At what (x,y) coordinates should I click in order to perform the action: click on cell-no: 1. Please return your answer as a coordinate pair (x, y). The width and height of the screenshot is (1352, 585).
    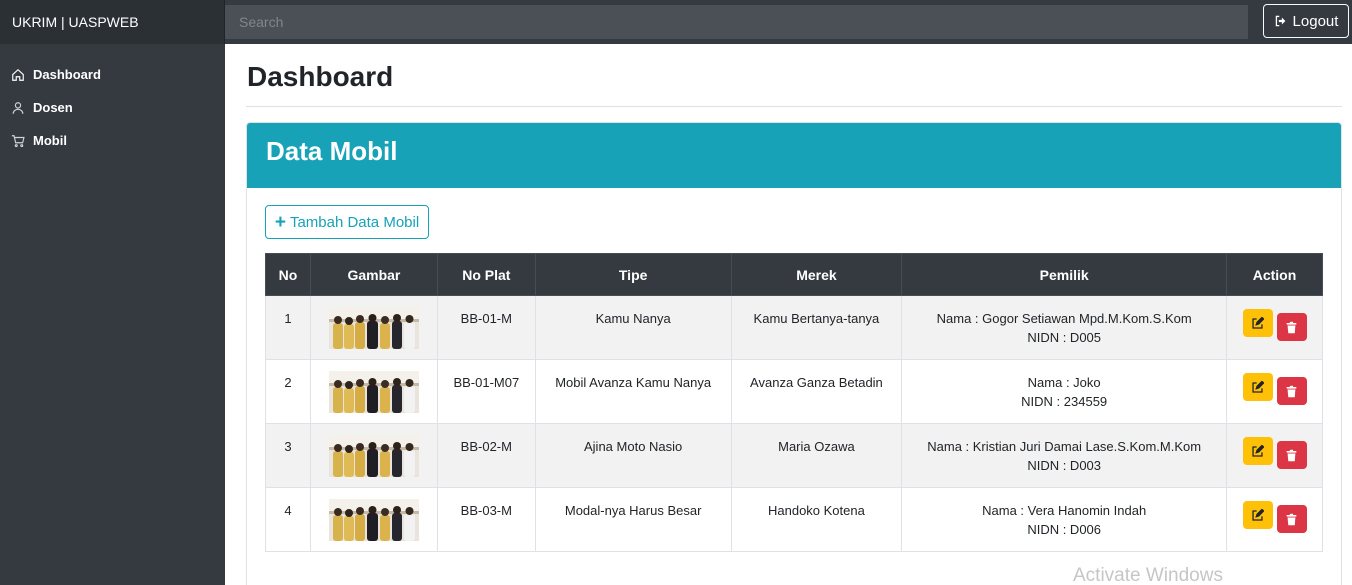
    Looking at the image, I should click on (288, 327).